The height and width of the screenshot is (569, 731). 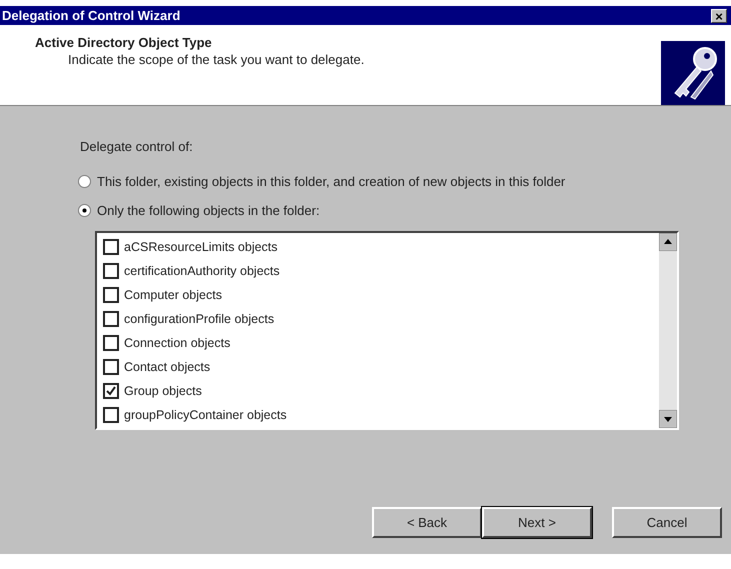 I want to click on page-title: Active Directory Object Type, so click(x=124, y=42).